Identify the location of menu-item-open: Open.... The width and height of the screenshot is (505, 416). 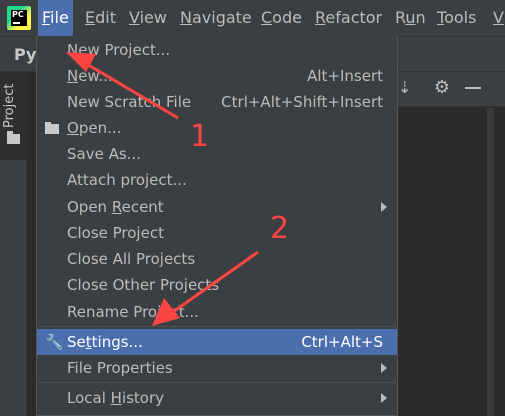
(217, 128).